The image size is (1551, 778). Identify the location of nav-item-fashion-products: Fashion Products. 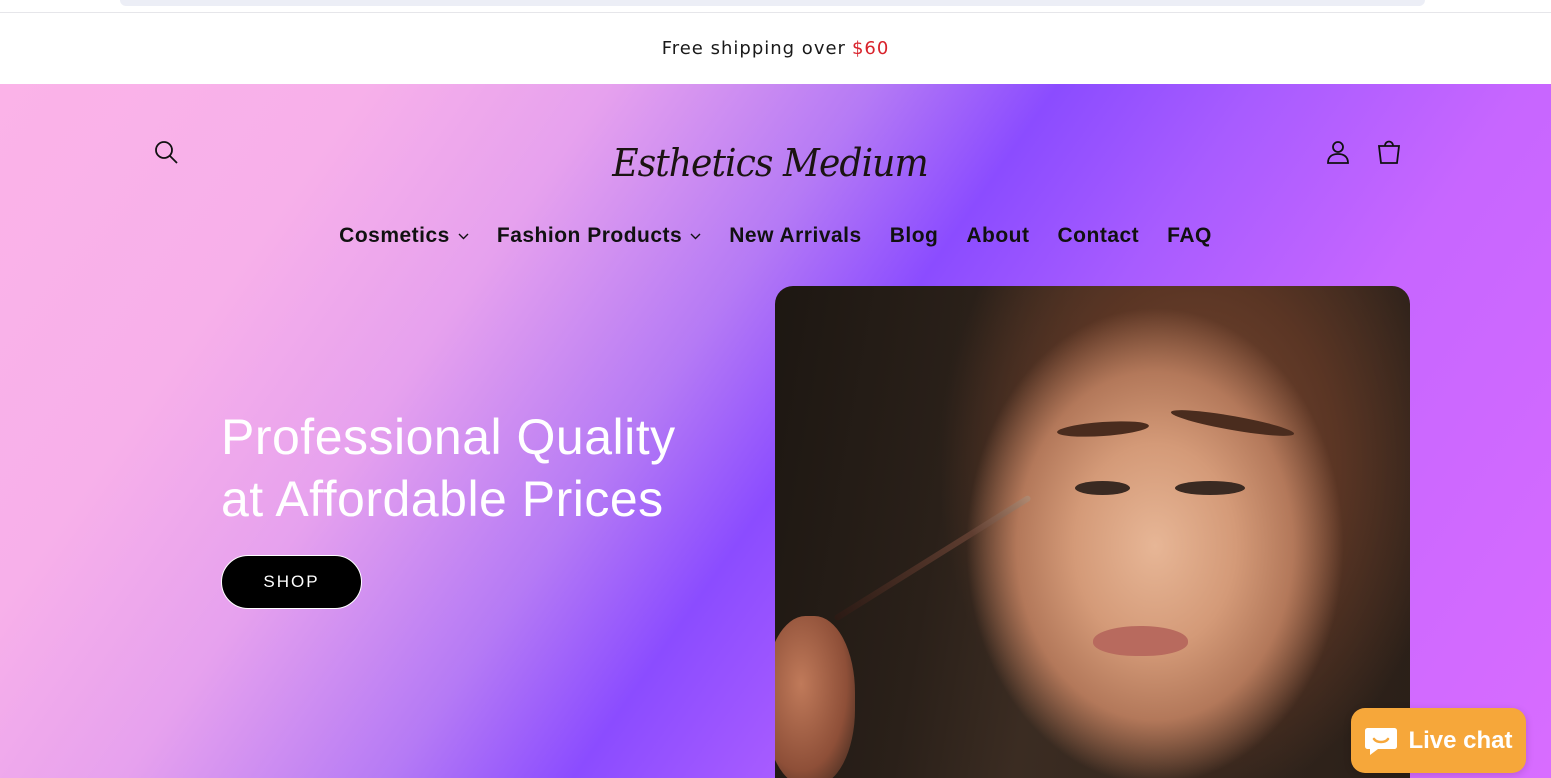
(599, 236).